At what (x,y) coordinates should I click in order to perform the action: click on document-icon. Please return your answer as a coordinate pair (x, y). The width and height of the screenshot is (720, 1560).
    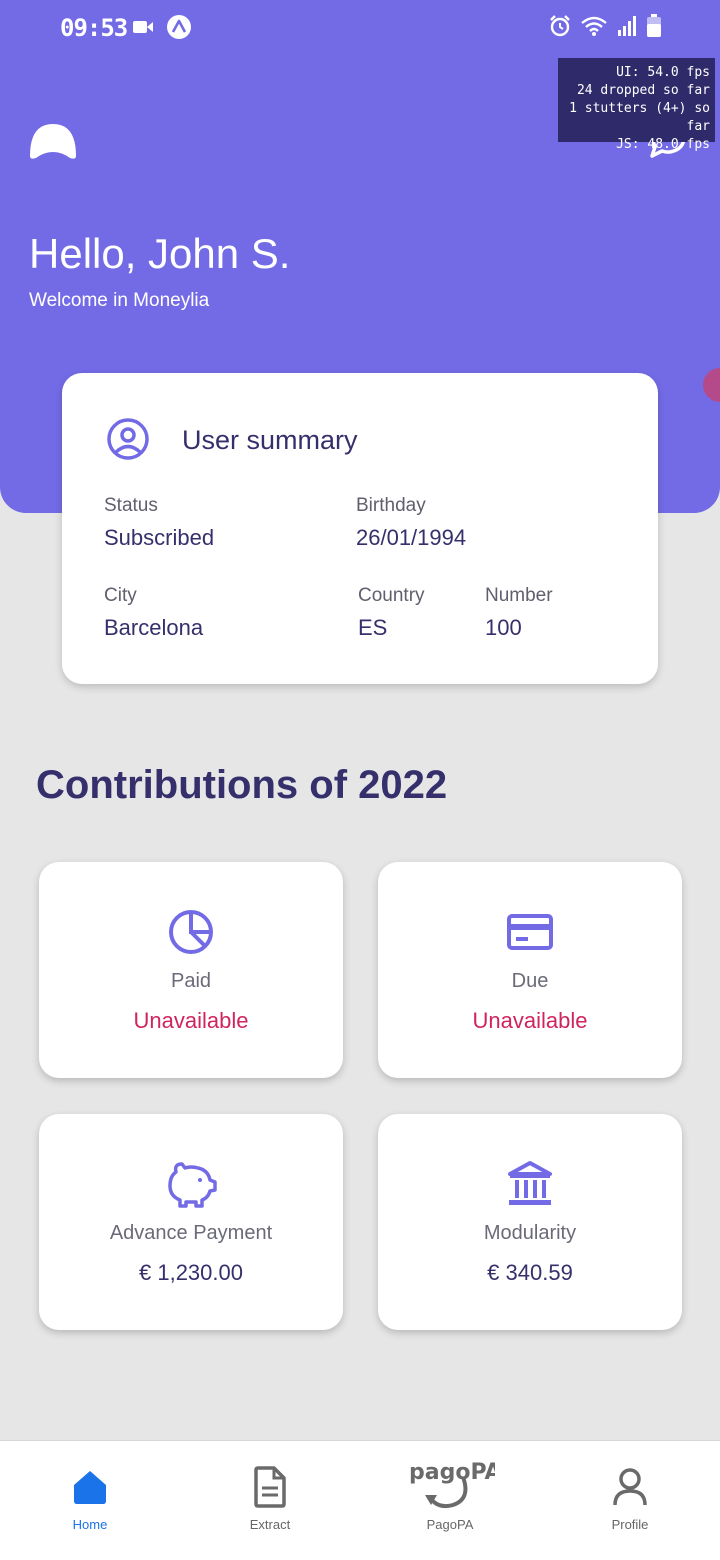
    Looking at the image, I should click on (270, 1487).